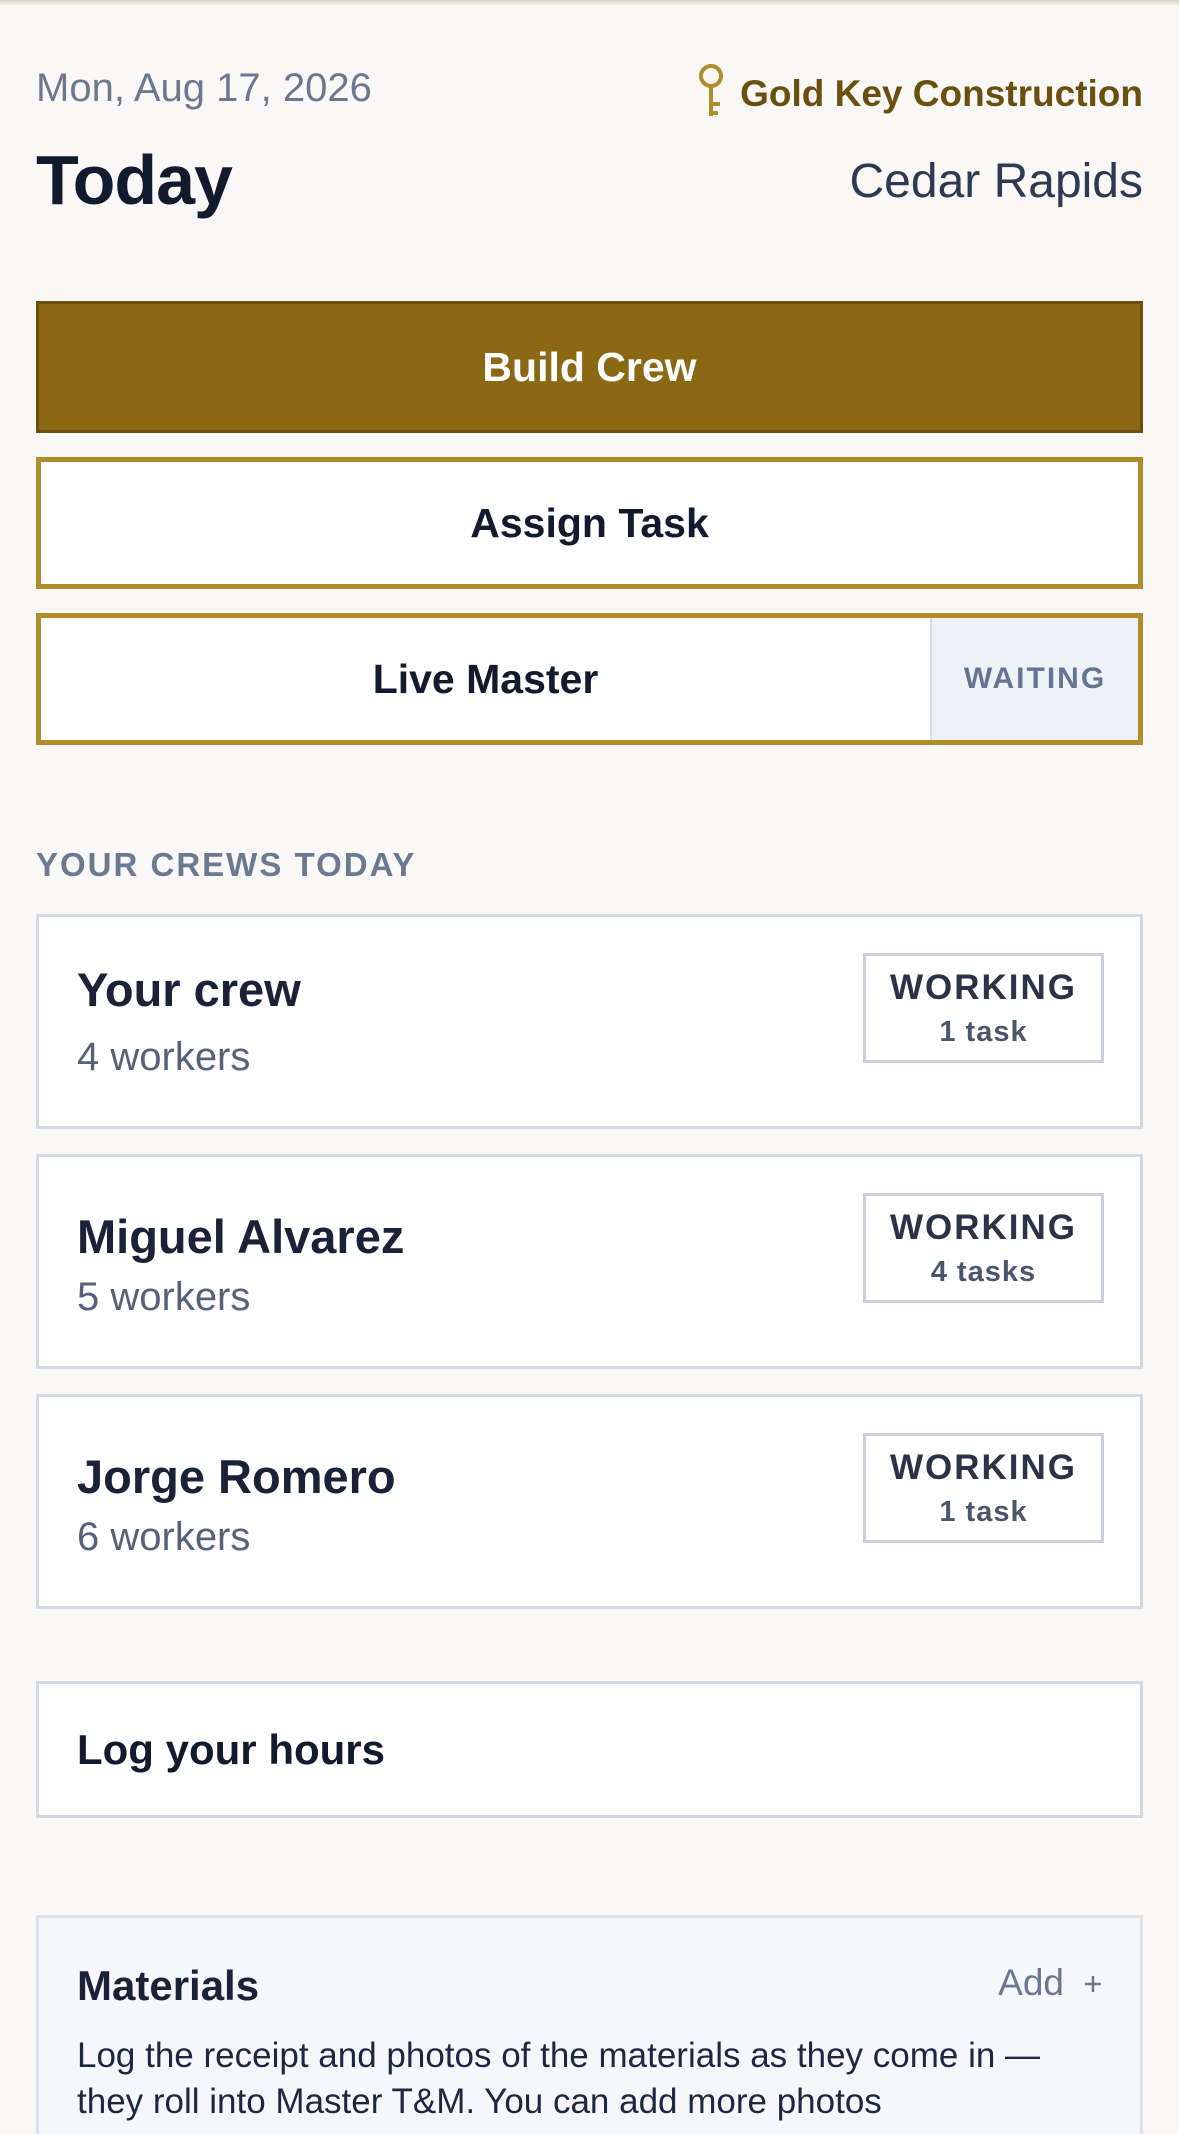 Image resolution: width=1179 pixels, height=2134 pixels. What do you see at coordinates (589, 367) in the screenshot?
I see `build-crew-button: Build Crew` at bounding box center [589, 367].